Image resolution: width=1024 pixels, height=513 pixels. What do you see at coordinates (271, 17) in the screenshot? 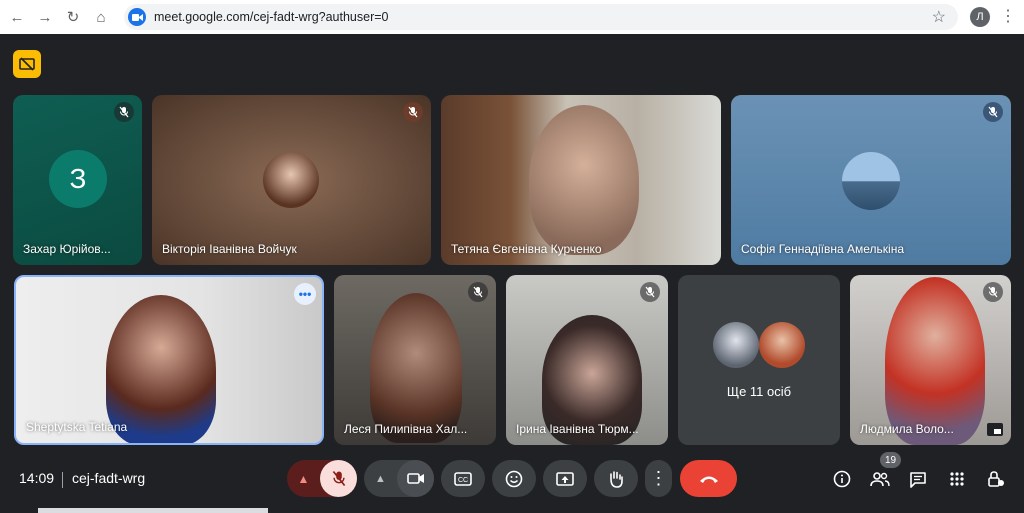
I see `url-text: meet.google.com/cej-fadt-wrg?authuser=0` at bounding box center [271, 17].